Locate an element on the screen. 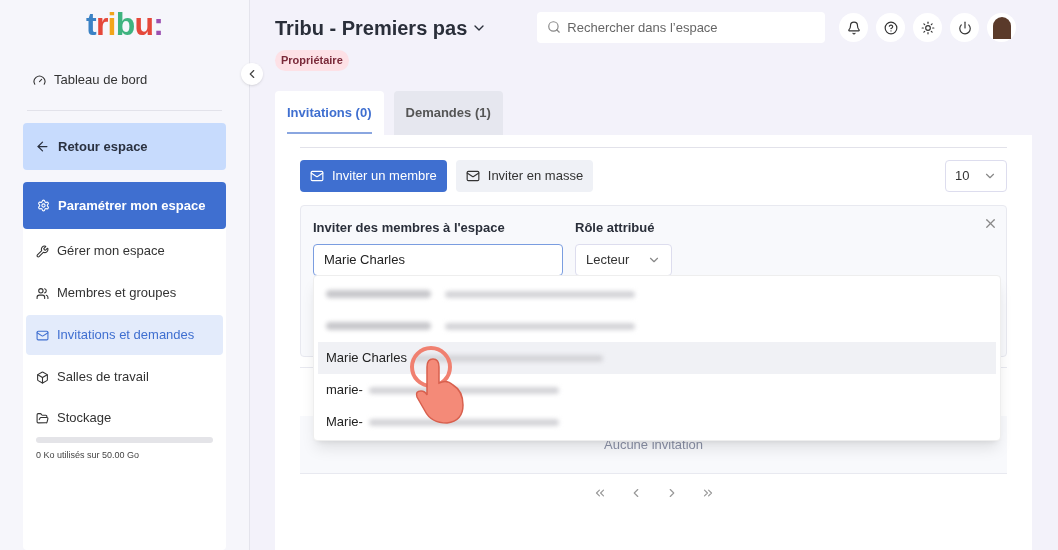 This screenshot has width=1058, height=550. members-input: Marie Charles is located at coordinates (438, 259).